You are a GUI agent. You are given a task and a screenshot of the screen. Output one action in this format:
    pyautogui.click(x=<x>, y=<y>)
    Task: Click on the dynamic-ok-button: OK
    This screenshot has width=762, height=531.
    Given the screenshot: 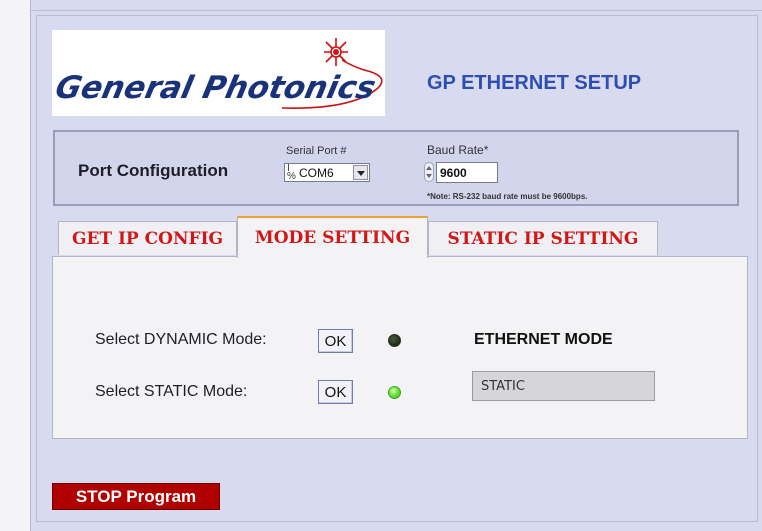 What is the action you would take?
    pyautogui.click(x=335, y=341)
    